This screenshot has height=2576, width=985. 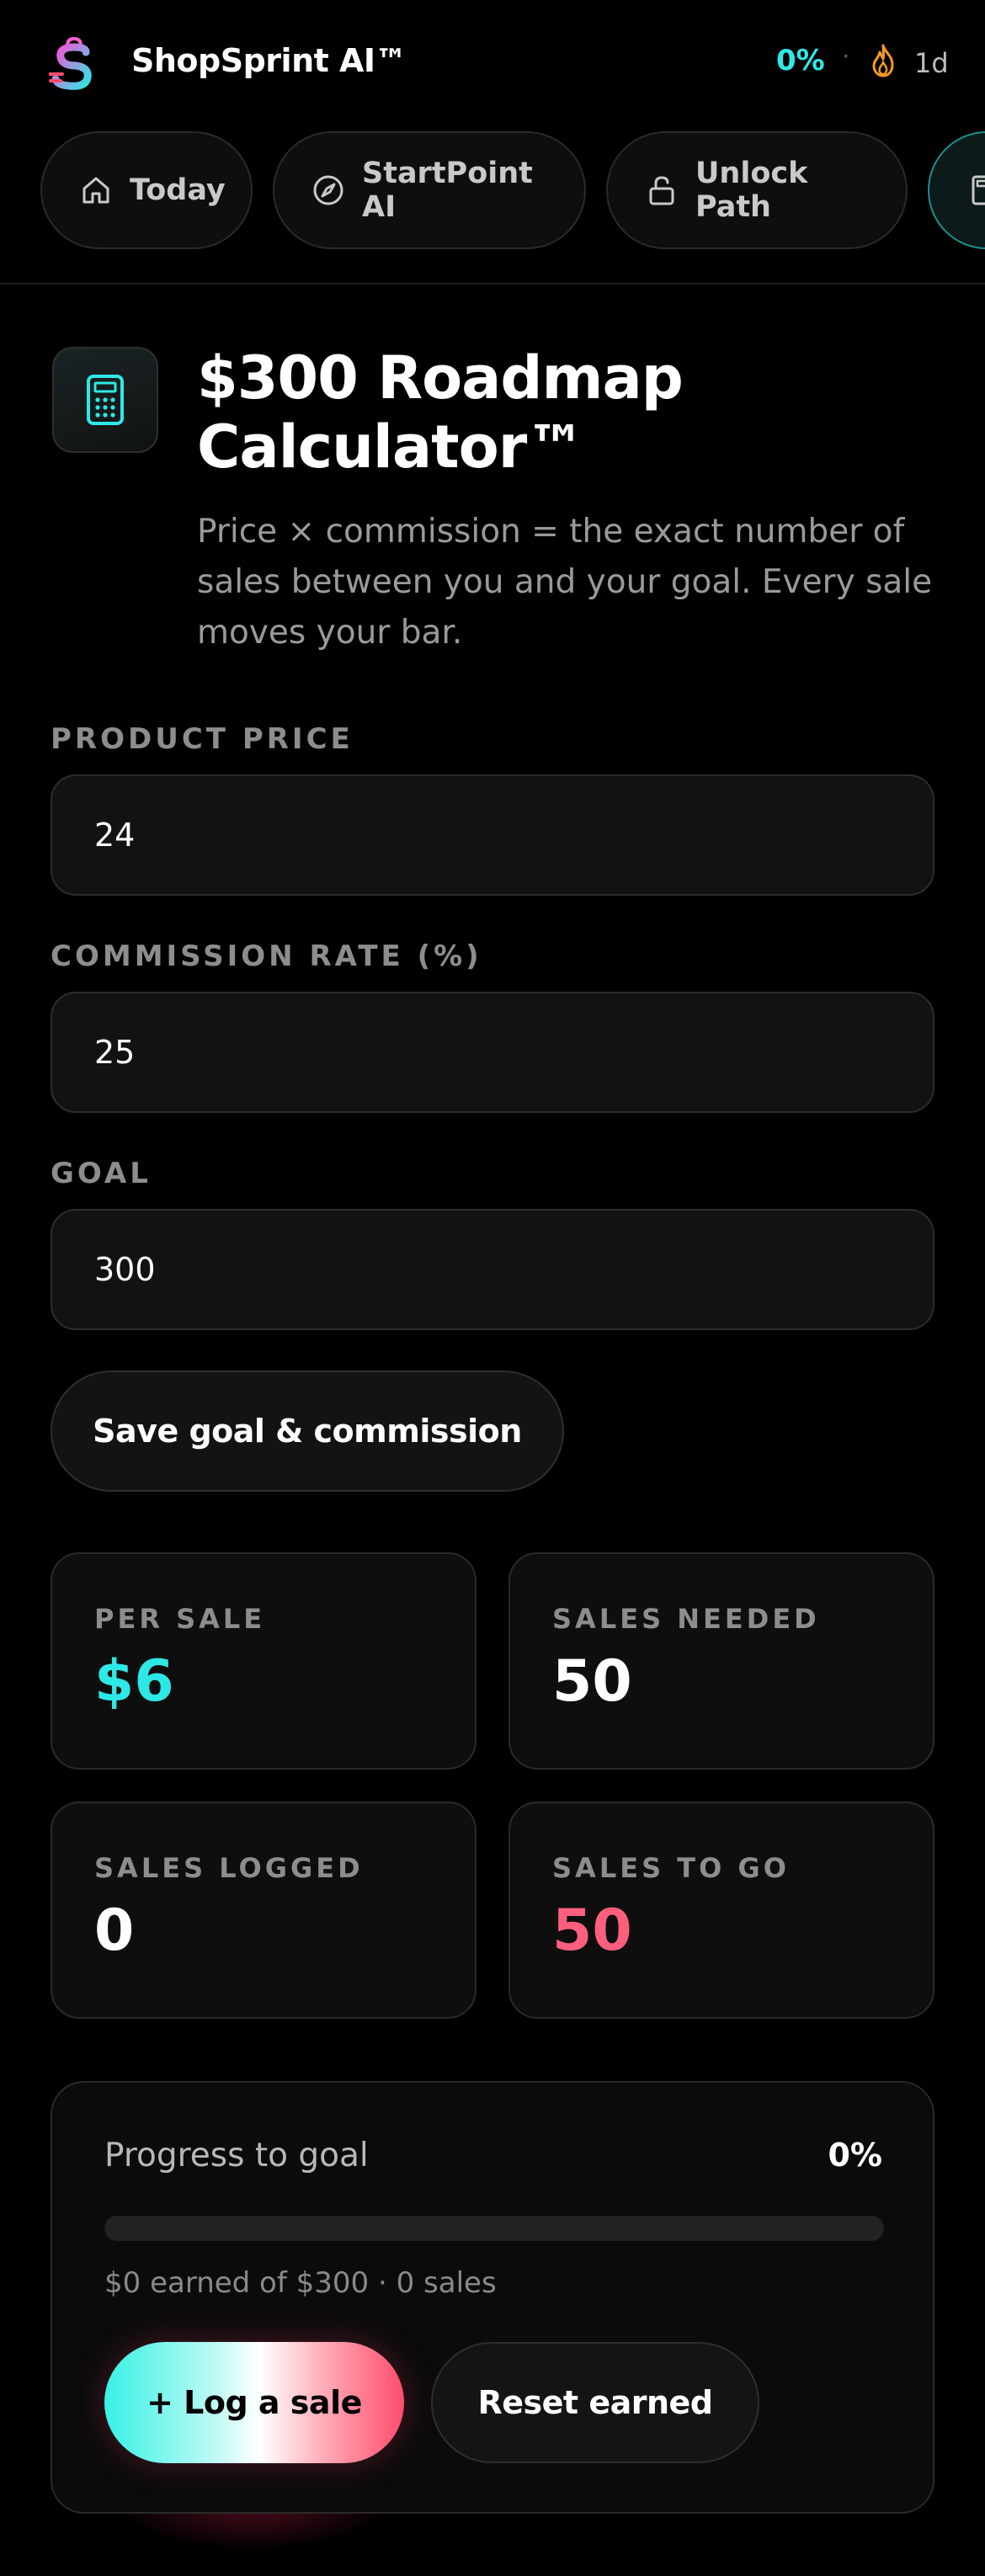 I want to click on streak-count: 1d, so click(x=932, y=63).